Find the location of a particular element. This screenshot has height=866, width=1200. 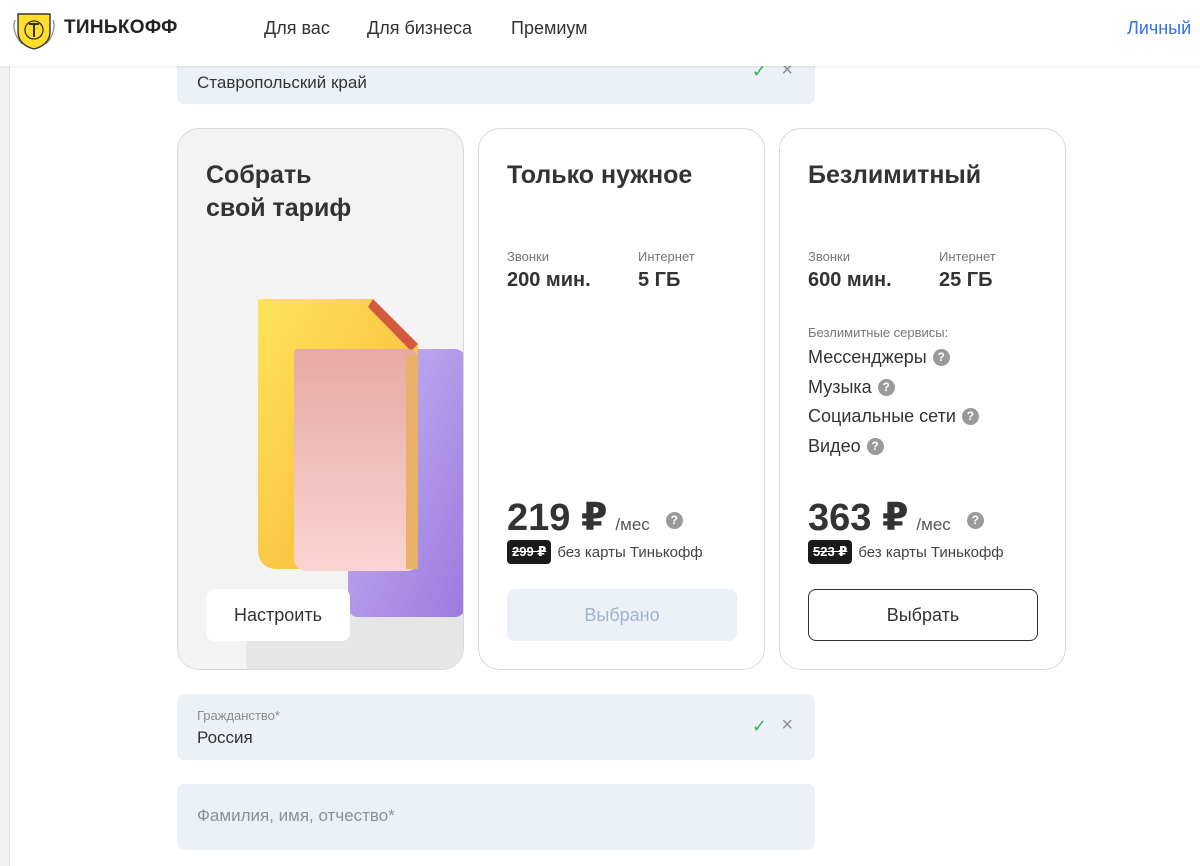

configure-button: Настроить is located at coordinates (278, 615).